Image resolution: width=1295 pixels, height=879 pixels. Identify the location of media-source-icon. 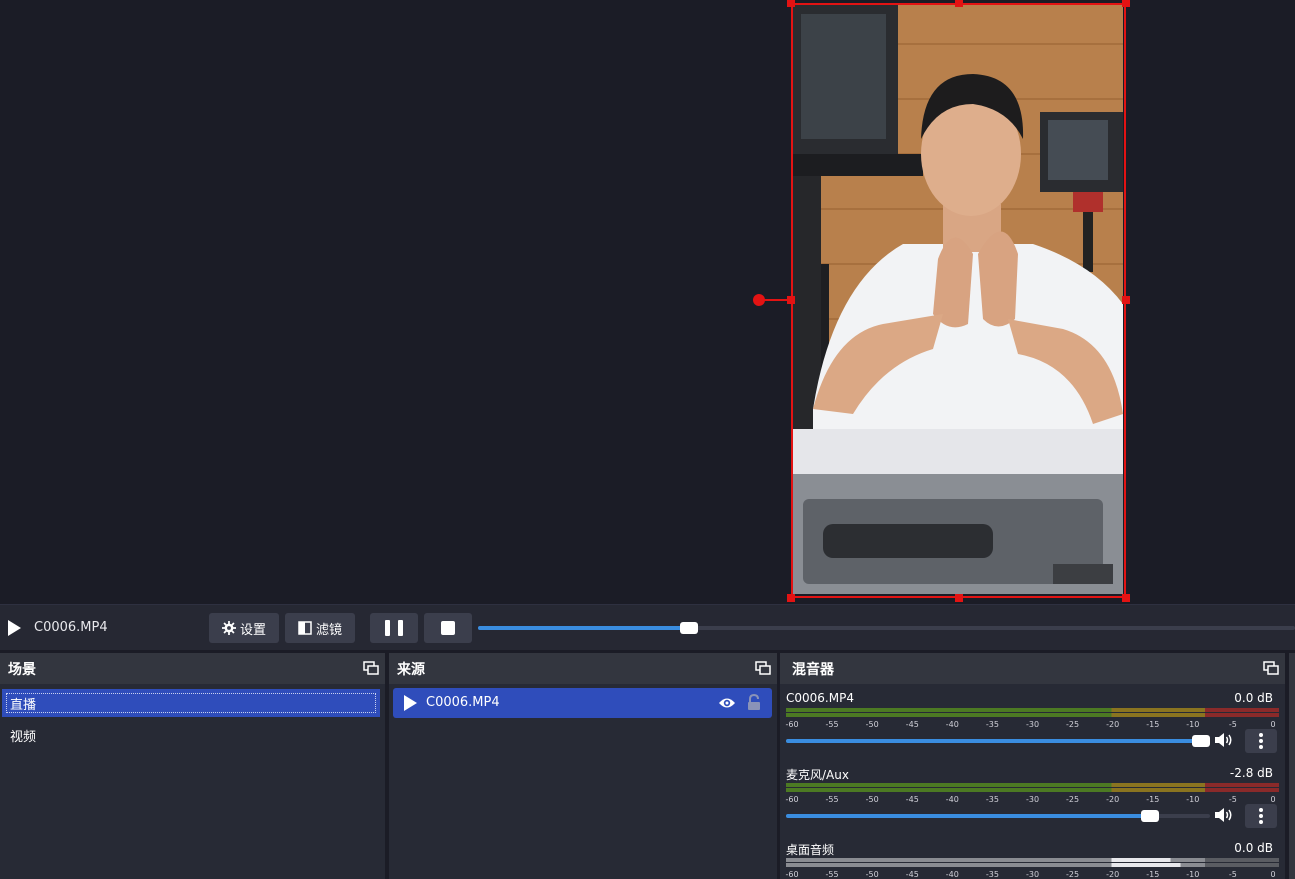
(410, 703).